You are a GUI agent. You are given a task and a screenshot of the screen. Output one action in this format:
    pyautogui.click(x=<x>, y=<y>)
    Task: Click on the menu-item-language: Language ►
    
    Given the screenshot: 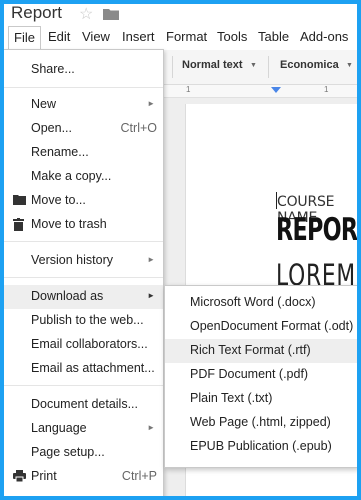 What is the action you would take?
    pyautogui.click(x=83, y=429)
    